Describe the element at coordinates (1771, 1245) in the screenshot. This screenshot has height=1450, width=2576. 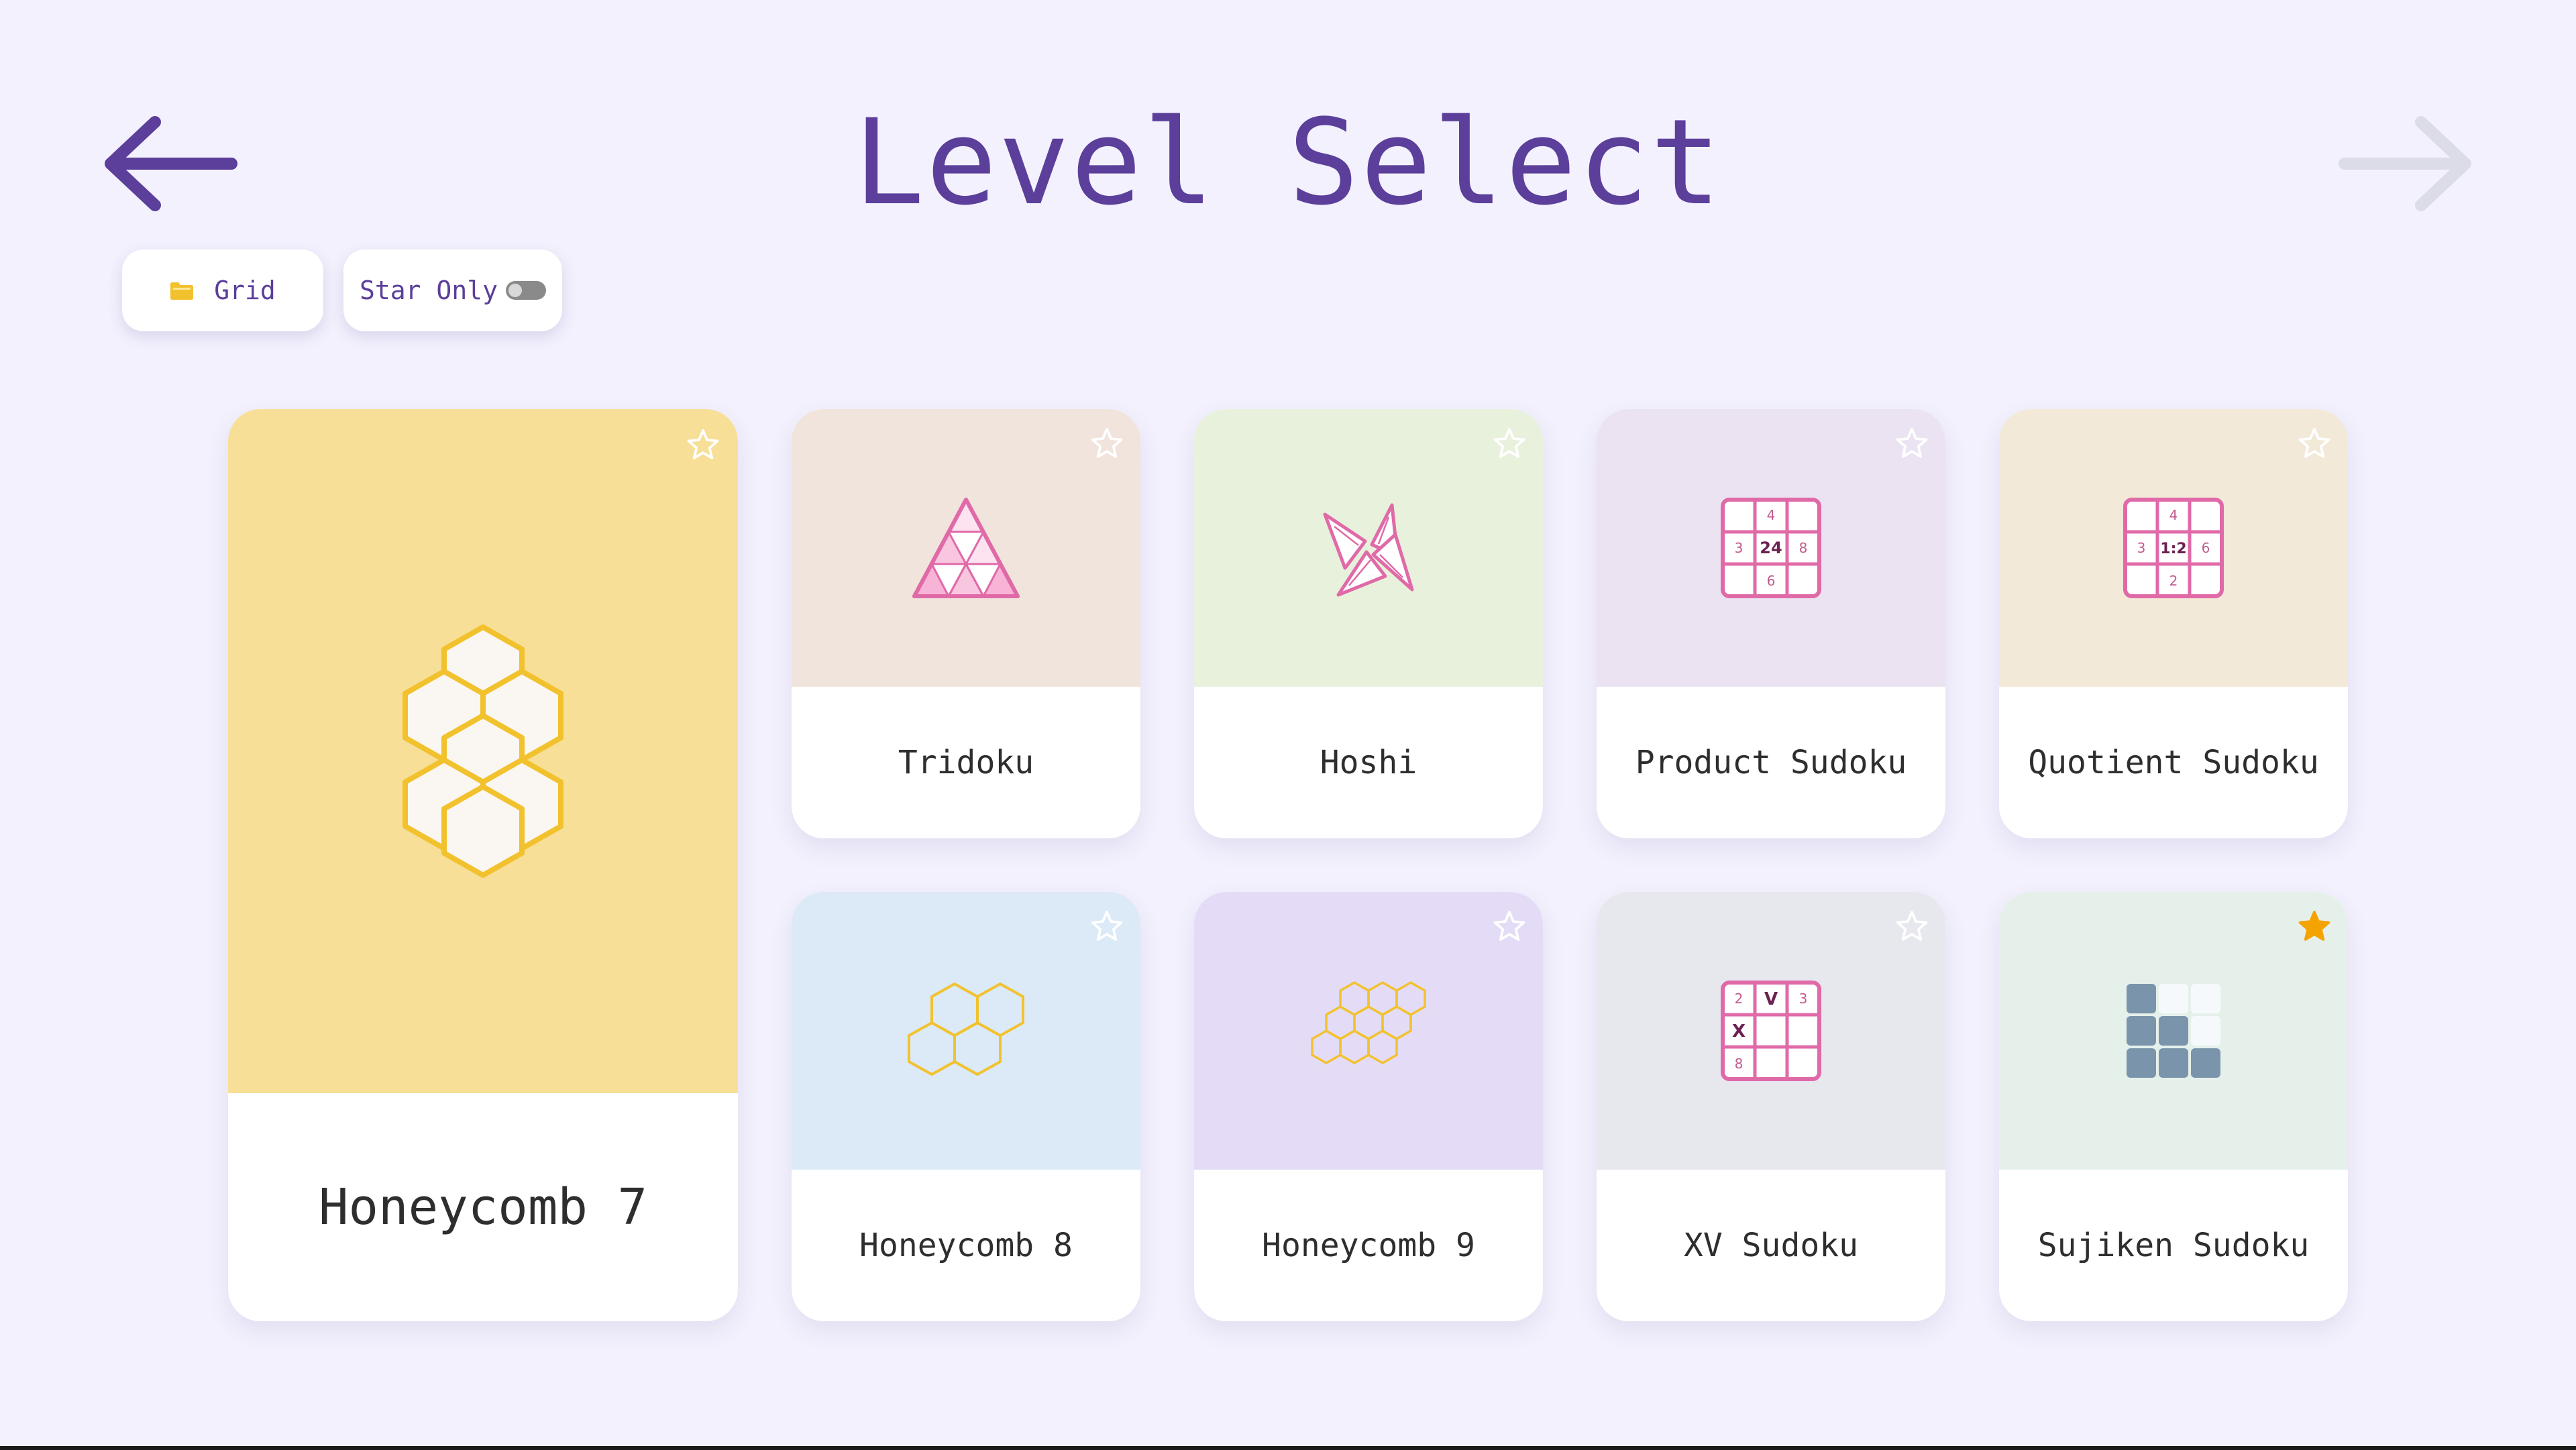
I see `level-name: XV Sudoku` at that location.